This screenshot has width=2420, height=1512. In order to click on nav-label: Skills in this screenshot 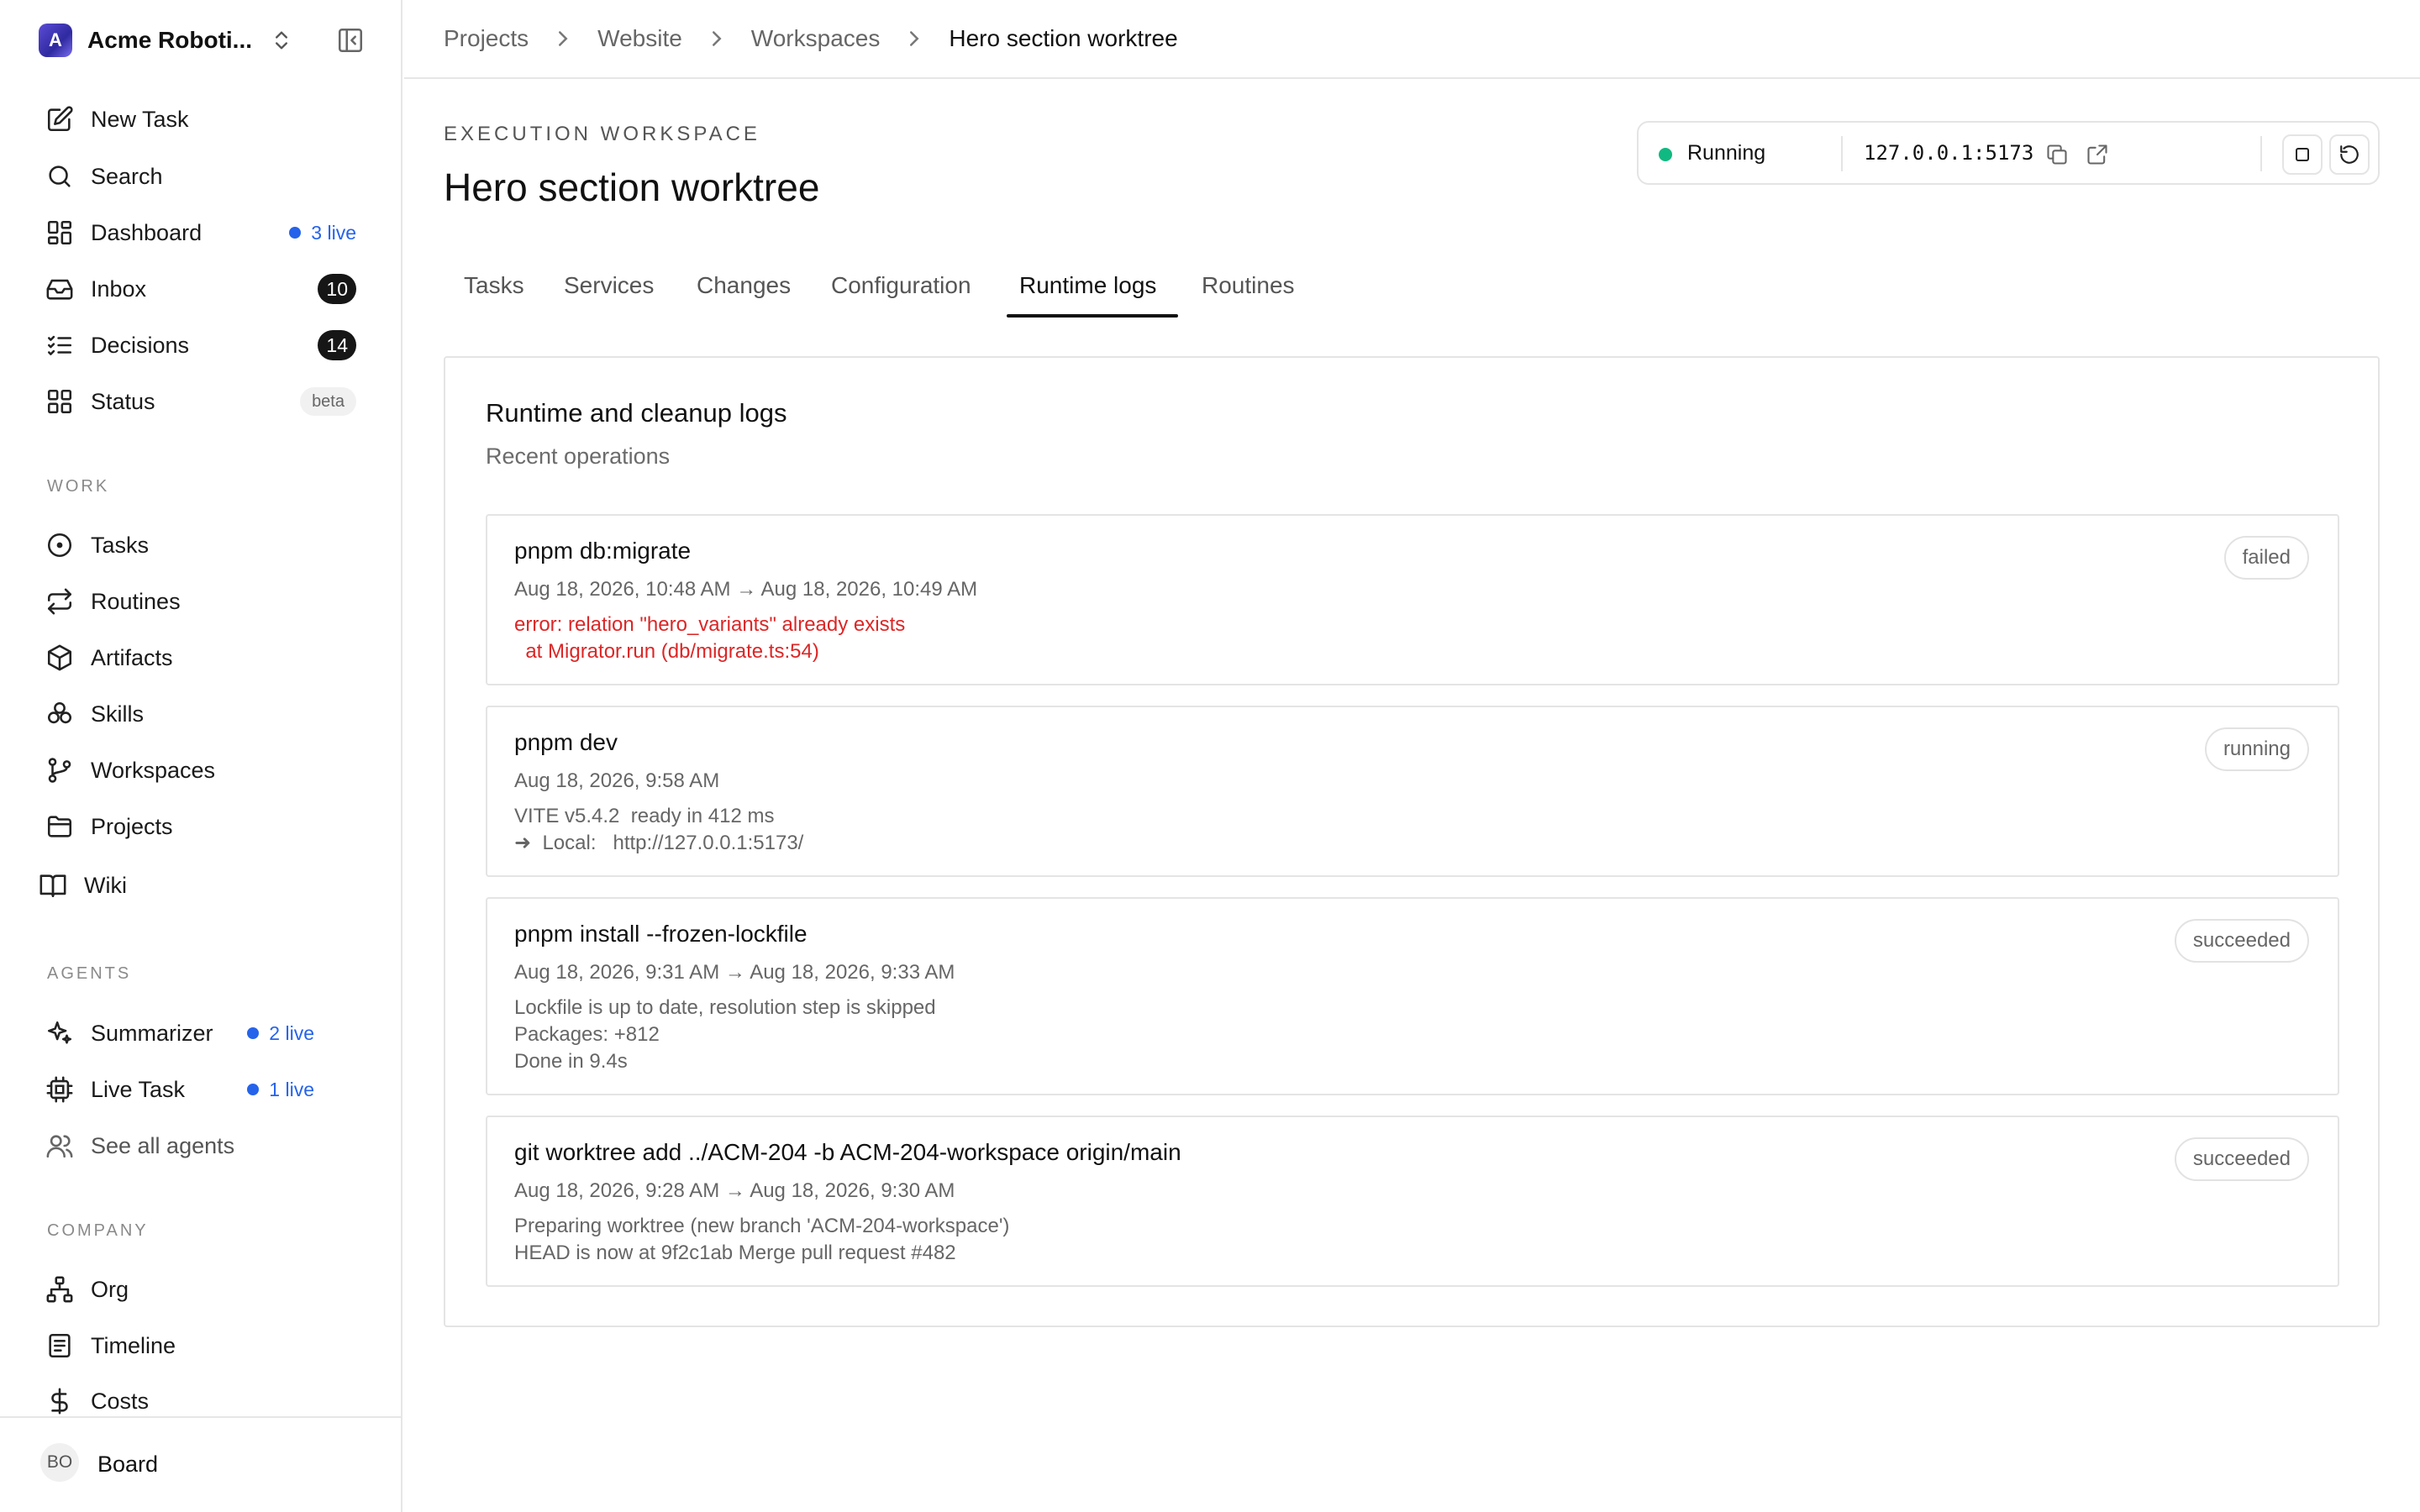, I will do `click(118, 714)`.